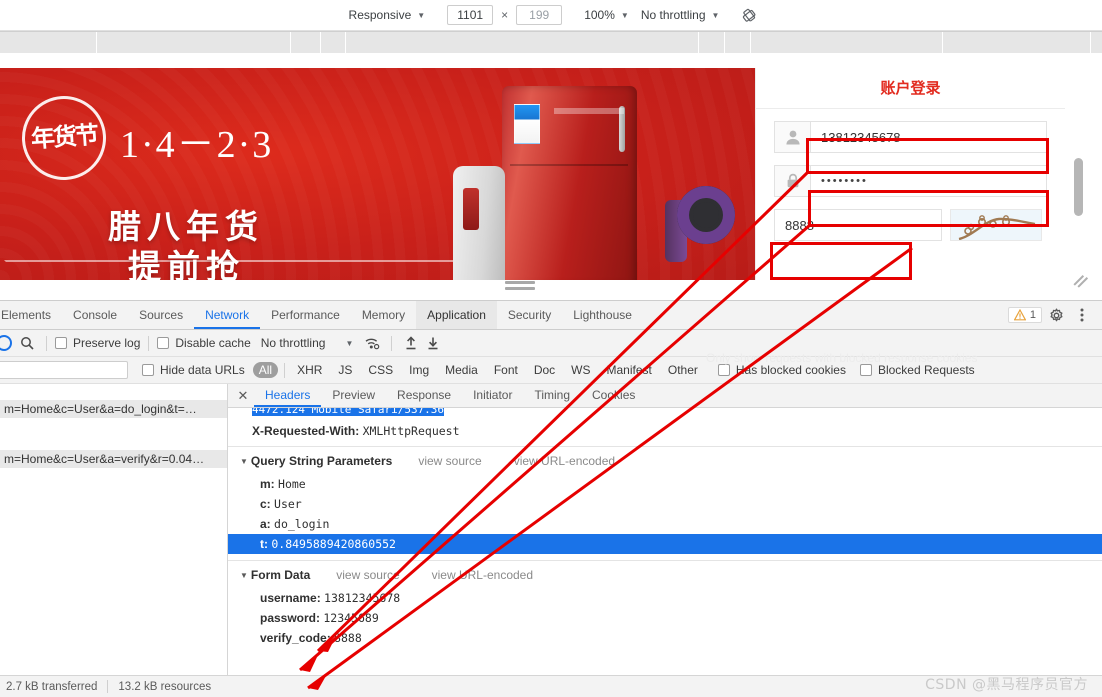 The width and height of the screenshot is (1102, 697). What do you see at coordinates (665, 414) in the screenshot?
I see `clipped-user-agent-line: 4472.124 Mobile Safari/537.36` at bounding box center [665, 414].